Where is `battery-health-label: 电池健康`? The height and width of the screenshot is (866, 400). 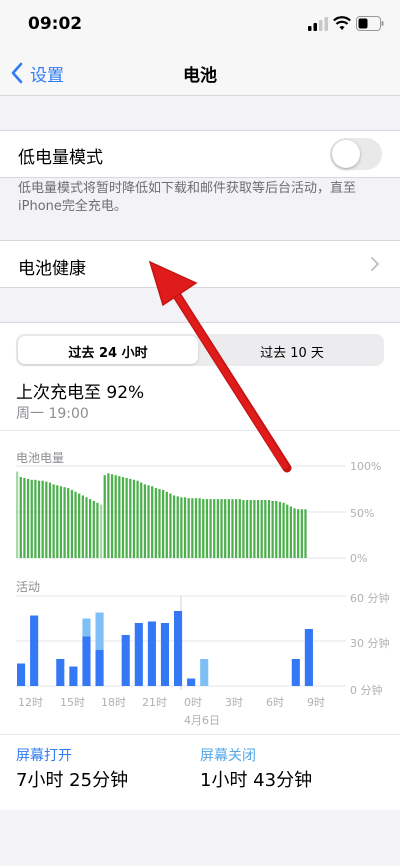
battery-health-label: 电池健康 is located at coordinates (52, 266).